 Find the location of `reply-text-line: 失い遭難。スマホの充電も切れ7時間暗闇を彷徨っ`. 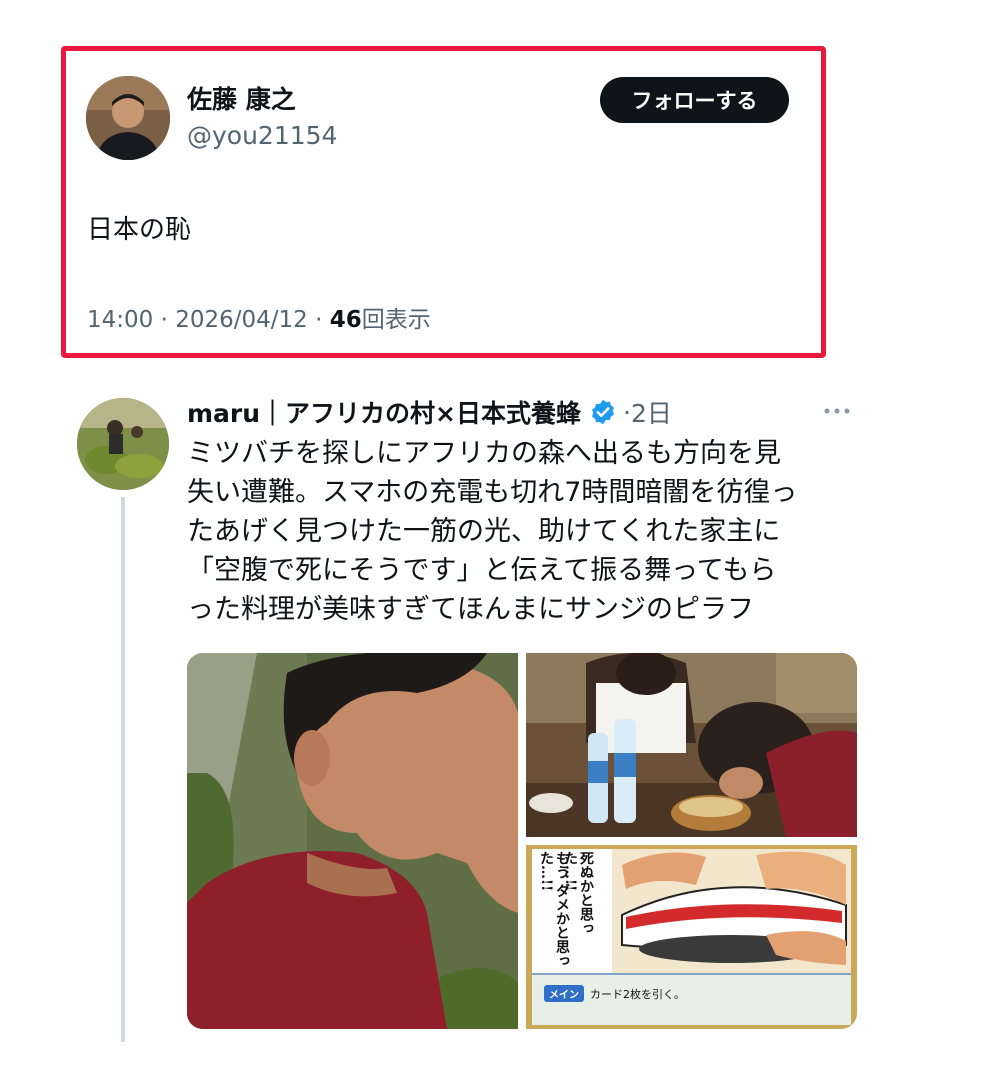

reply-text-line: 失い遭難。スマホの充電も切れ7時間暗闇を彷徨っ is located at coordinates (492, 492).